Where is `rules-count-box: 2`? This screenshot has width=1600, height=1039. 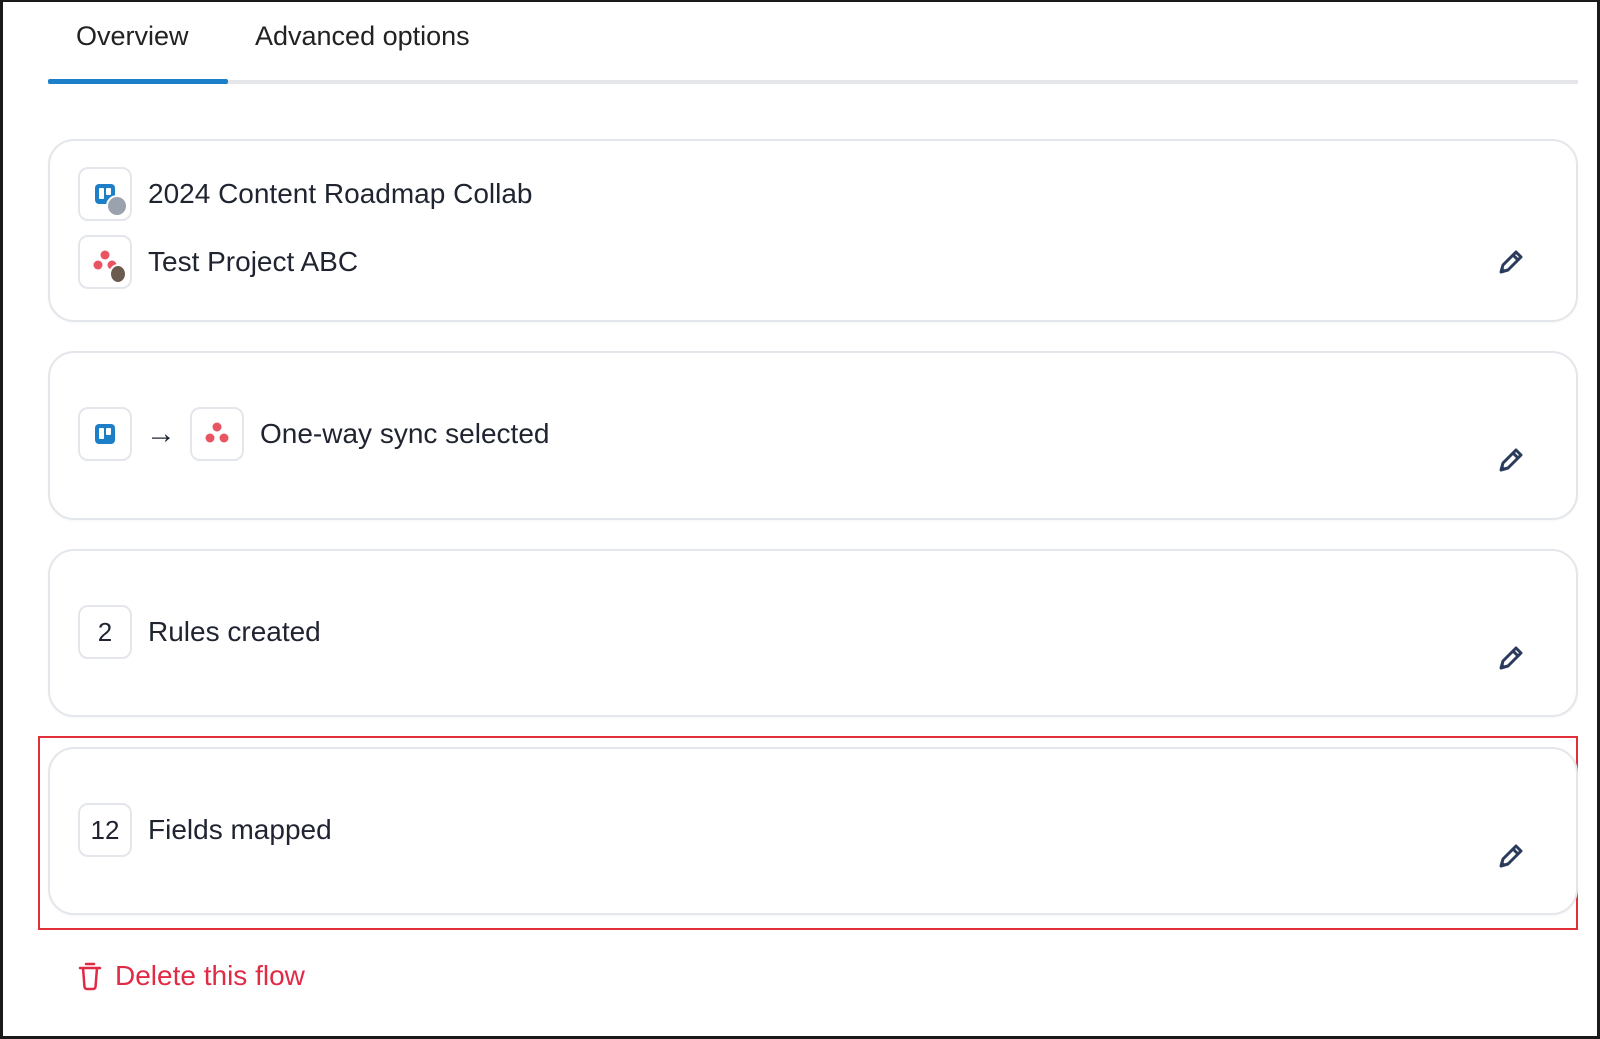 rules-count-box: 2 is located at coordinates (105, 632).